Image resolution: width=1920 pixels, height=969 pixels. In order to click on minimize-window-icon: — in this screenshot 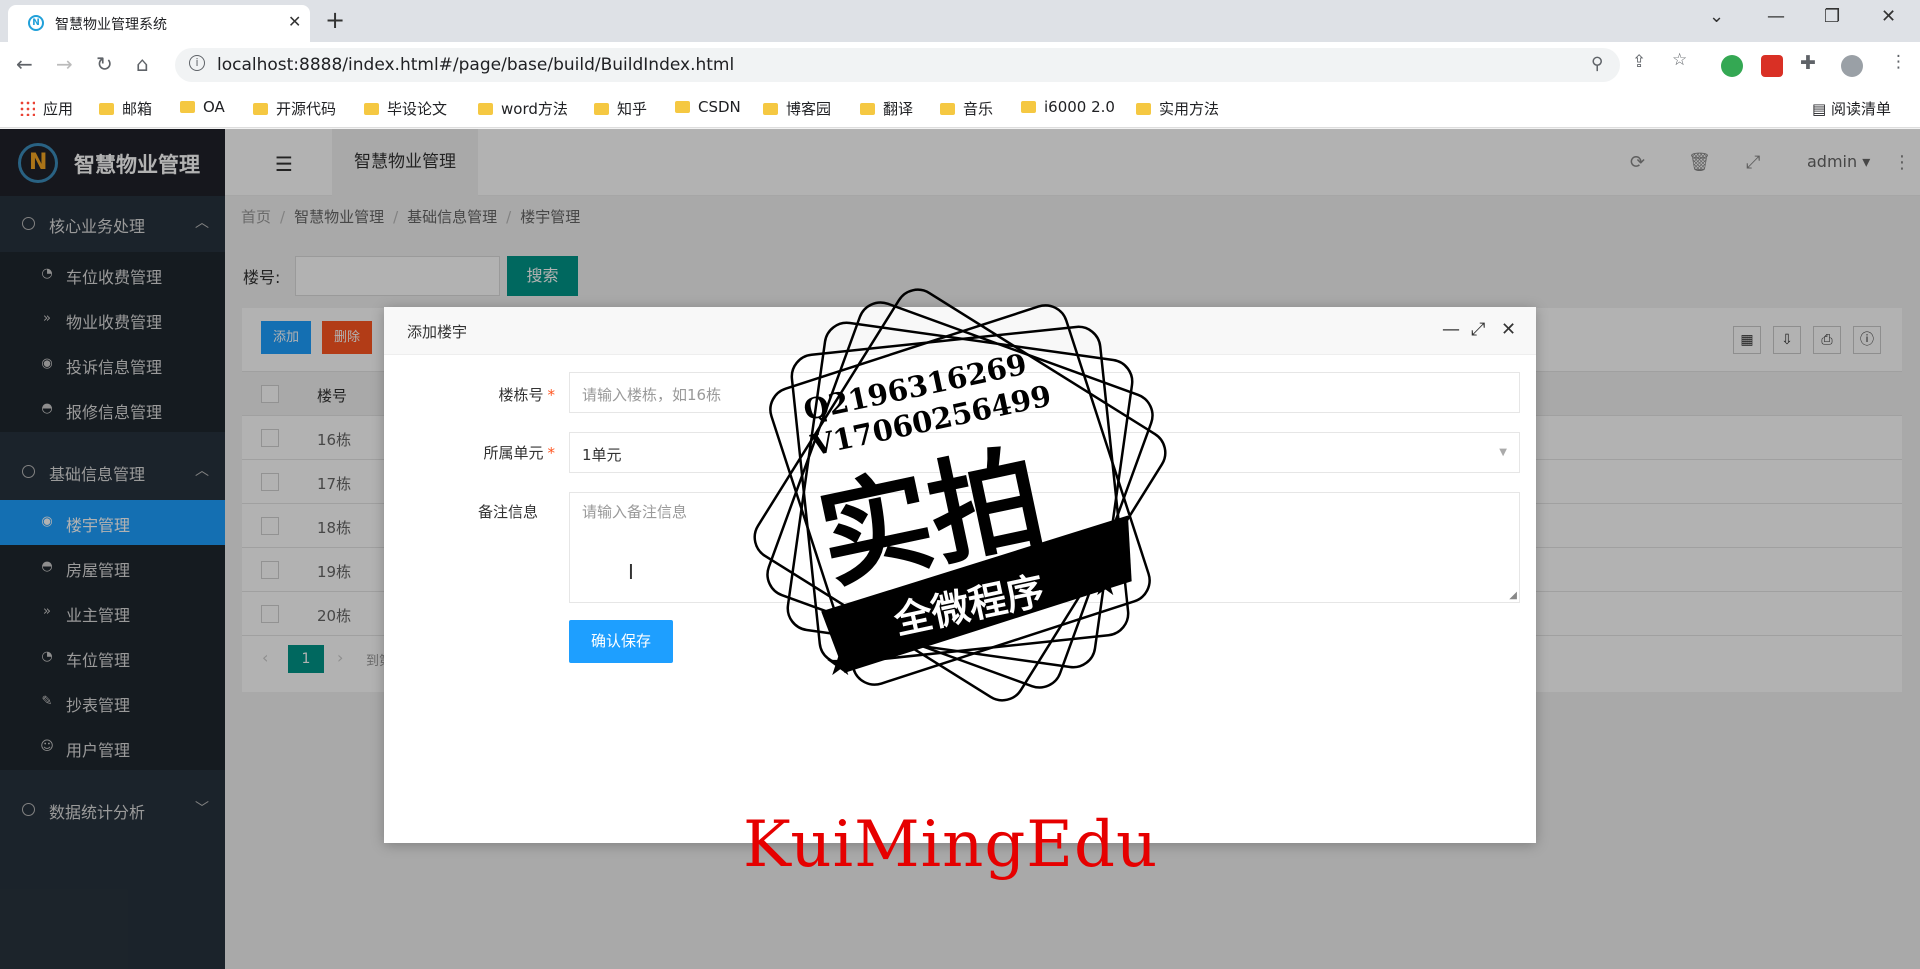, I will do `click(1776, 16)`.